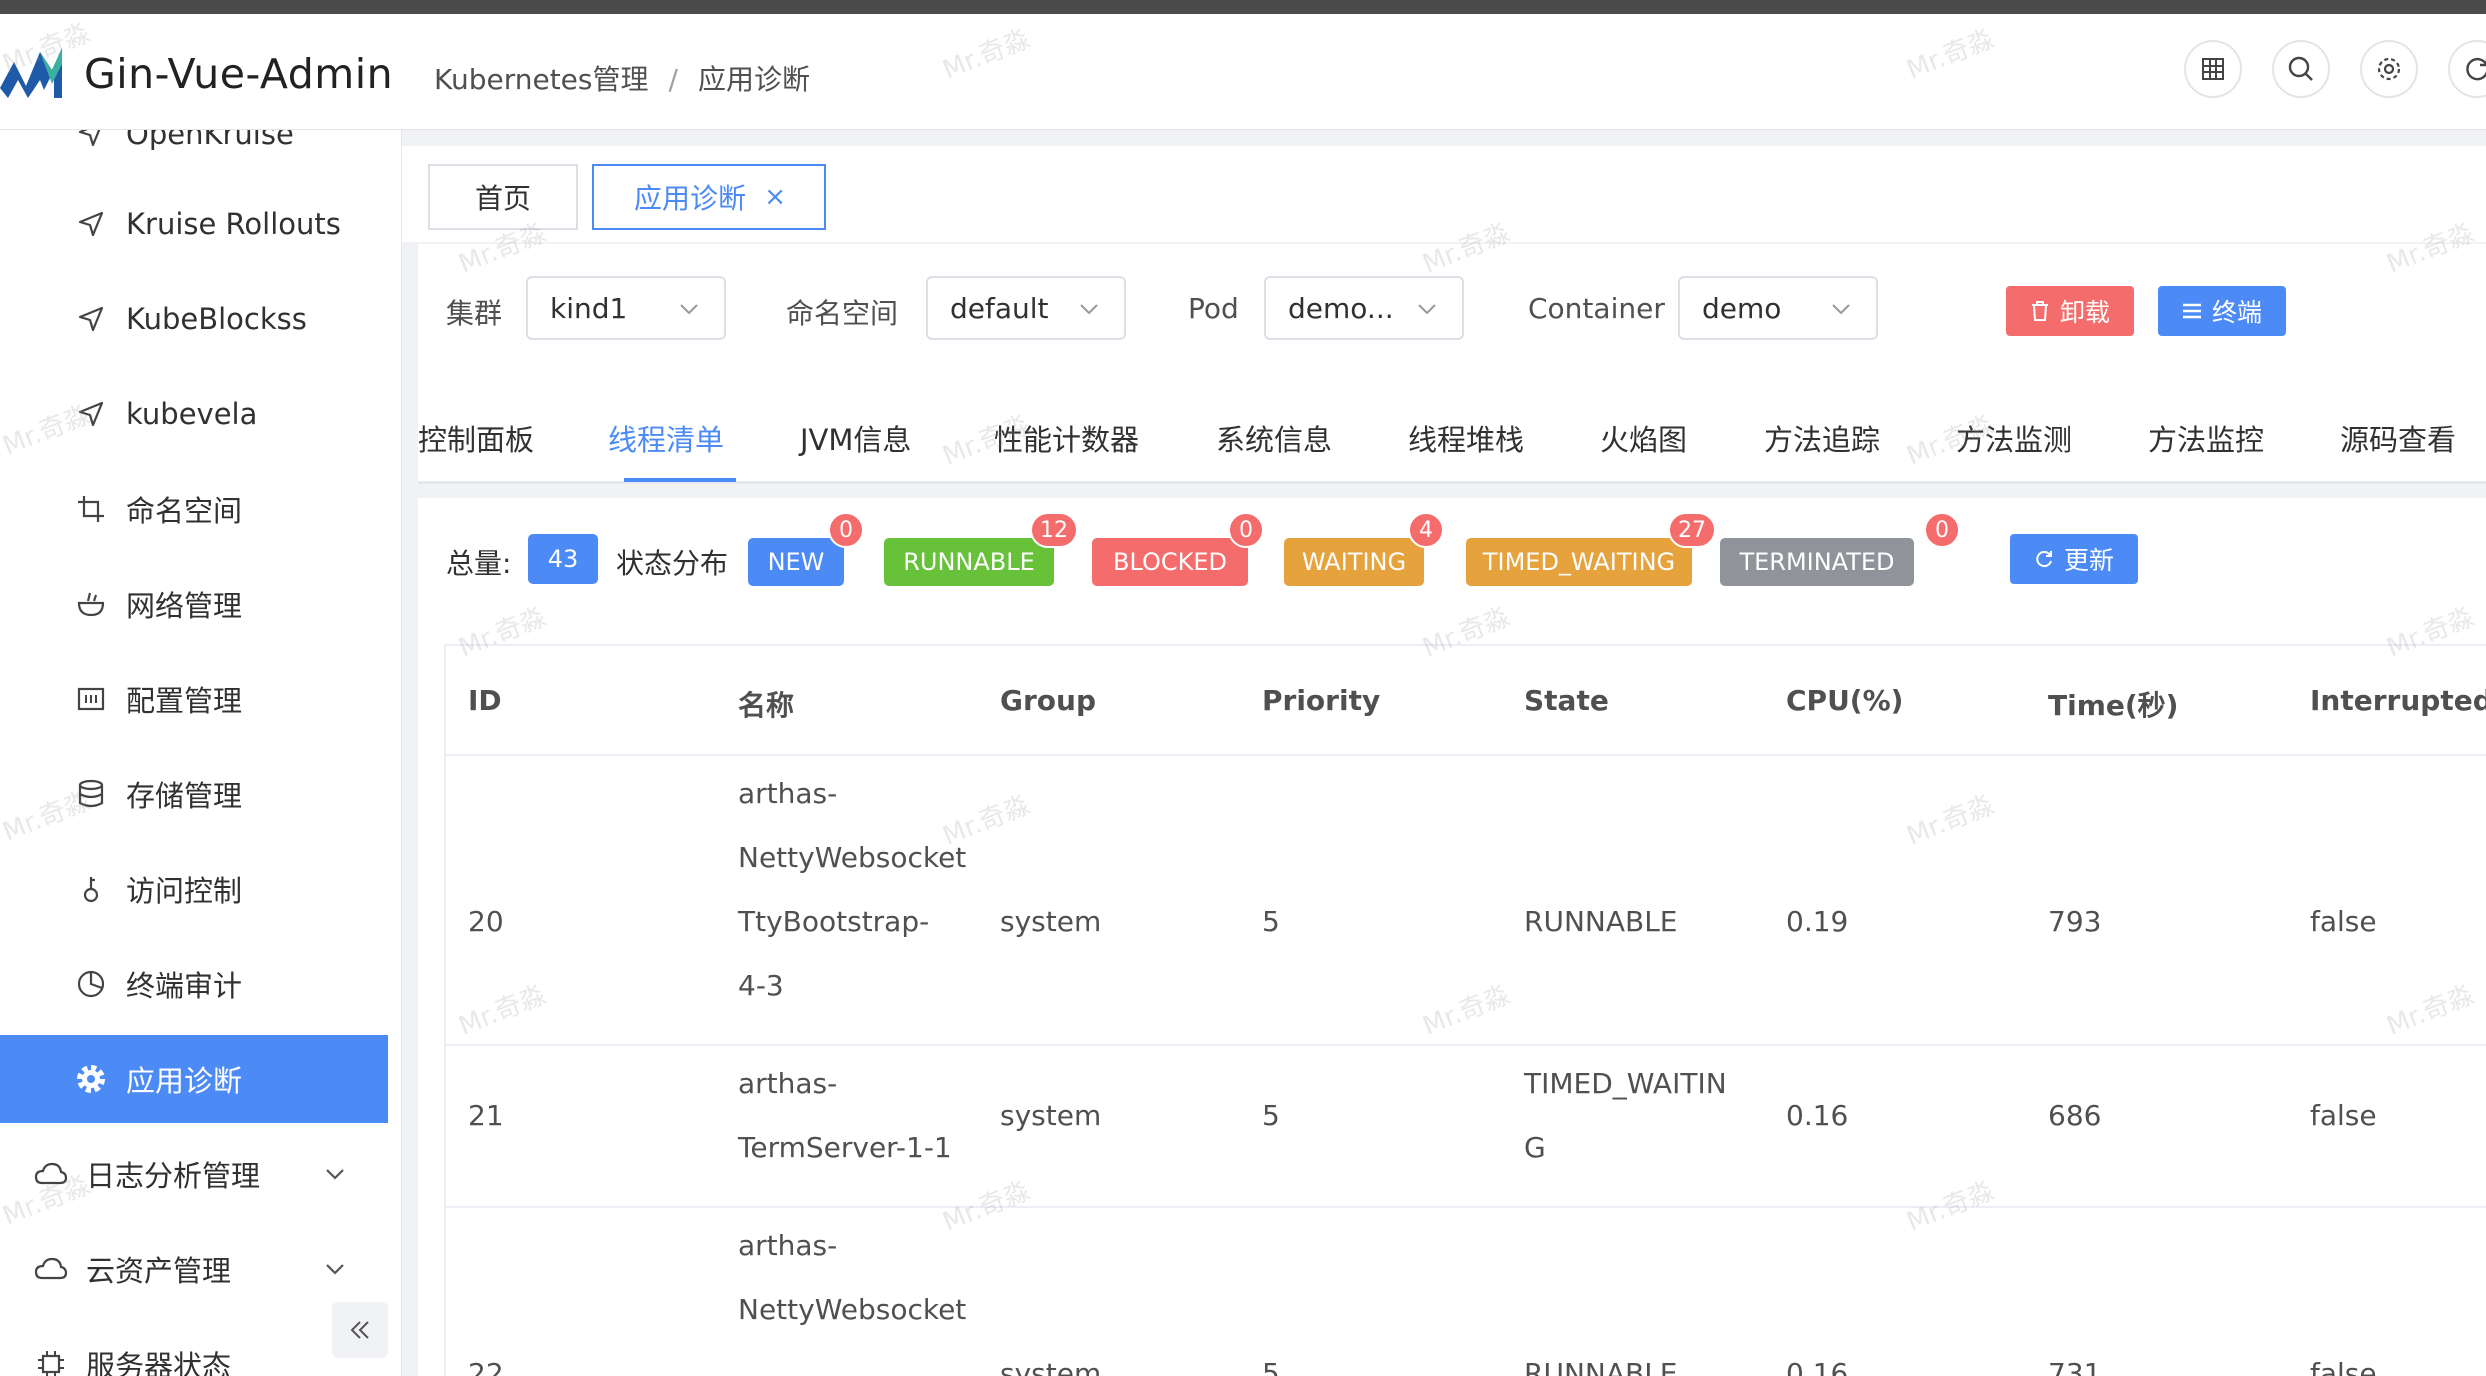  I want to click on state-count-badge: 12, so click(1054, 530).